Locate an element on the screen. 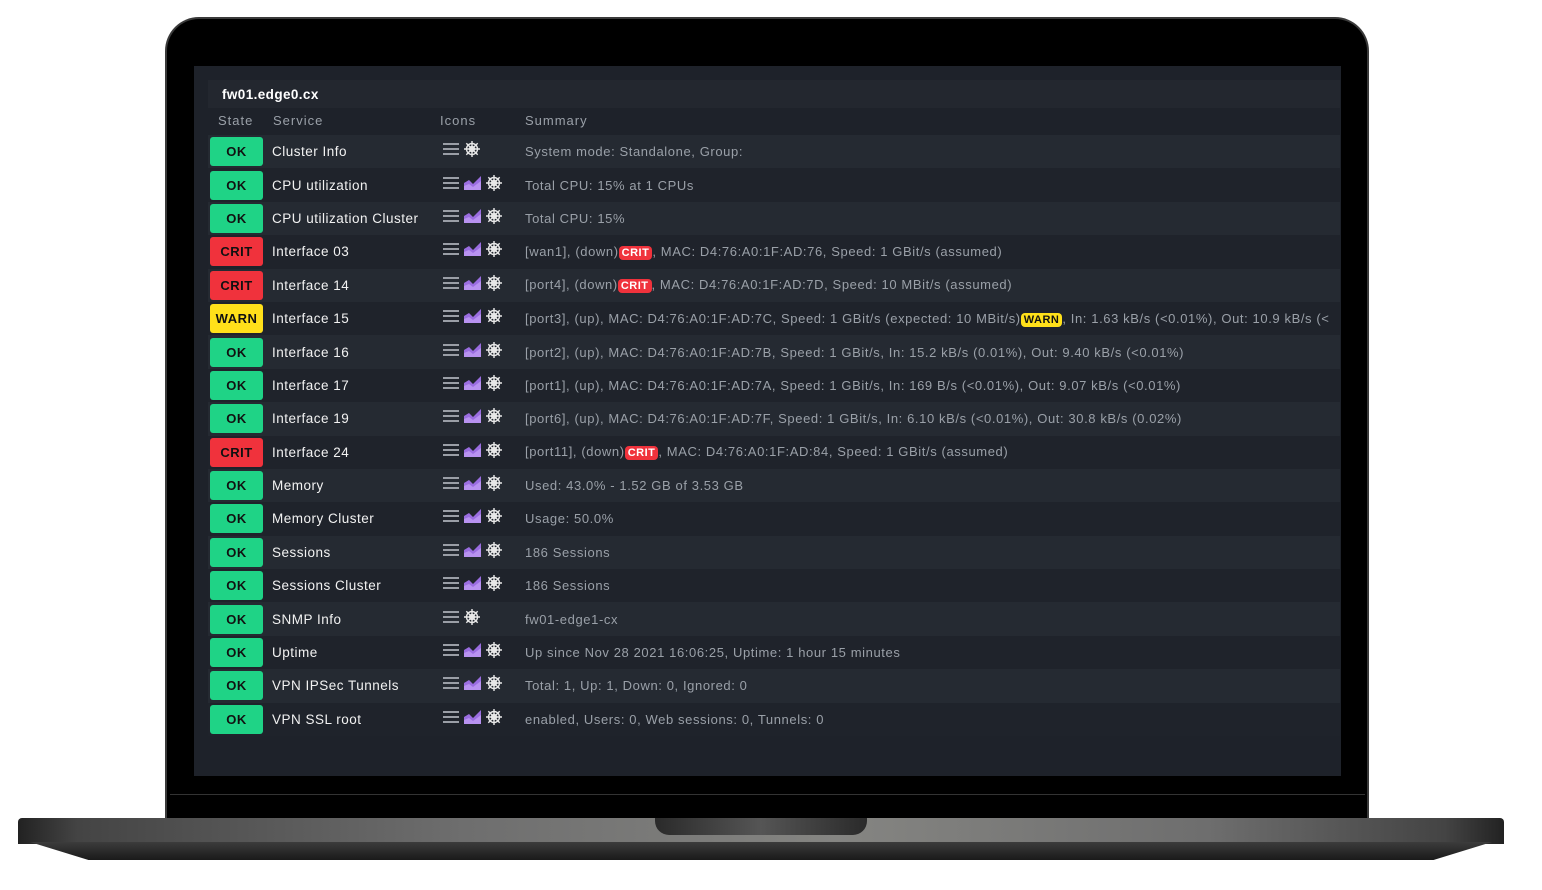 Image resolution: width=1542 pixels, height=890 pixels. service-name: Interface 17 is located at coordinates (310, 385).